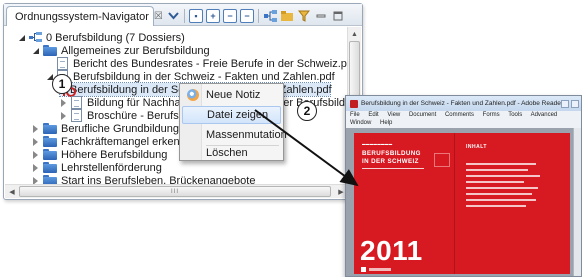  What do you see at coordinates (120, 128) in the screenshot?
I see `tree-item-label: Berufliche Grundbildung` at bounding box center [120, 128].